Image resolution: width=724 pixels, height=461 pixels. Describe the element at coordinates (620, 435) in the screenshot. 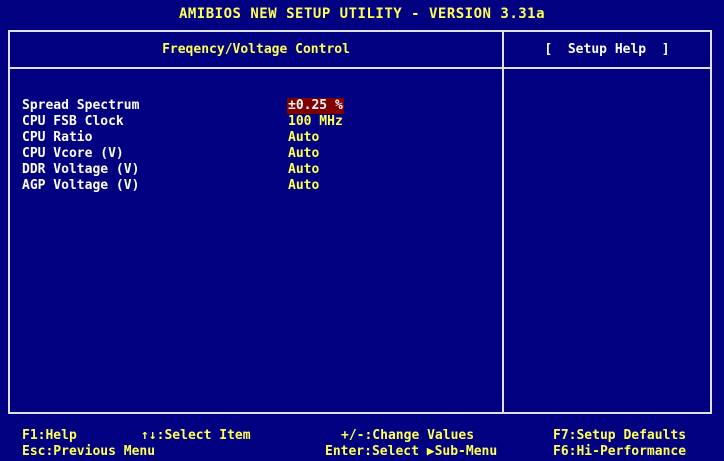

I see `key-setup-defaults: F7:Setup Defaults` at that location.